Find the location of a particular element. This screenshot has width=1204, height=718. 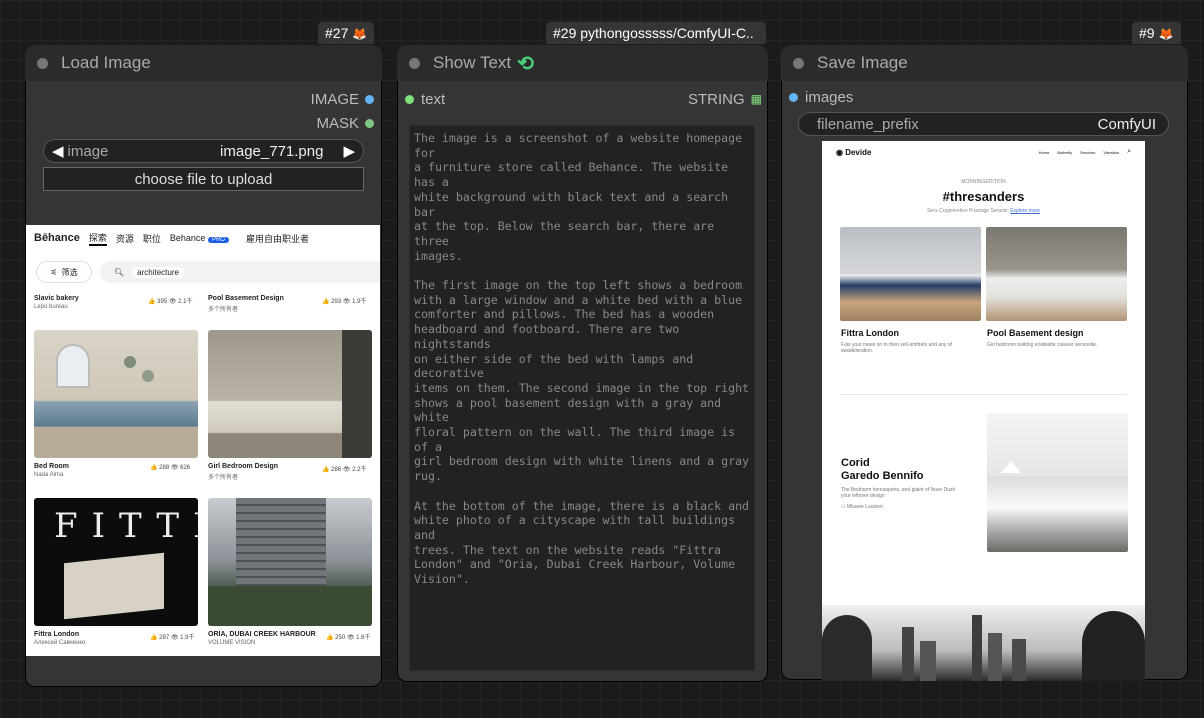

snake-icon: ⟲ is located at coordinates (525, 63).